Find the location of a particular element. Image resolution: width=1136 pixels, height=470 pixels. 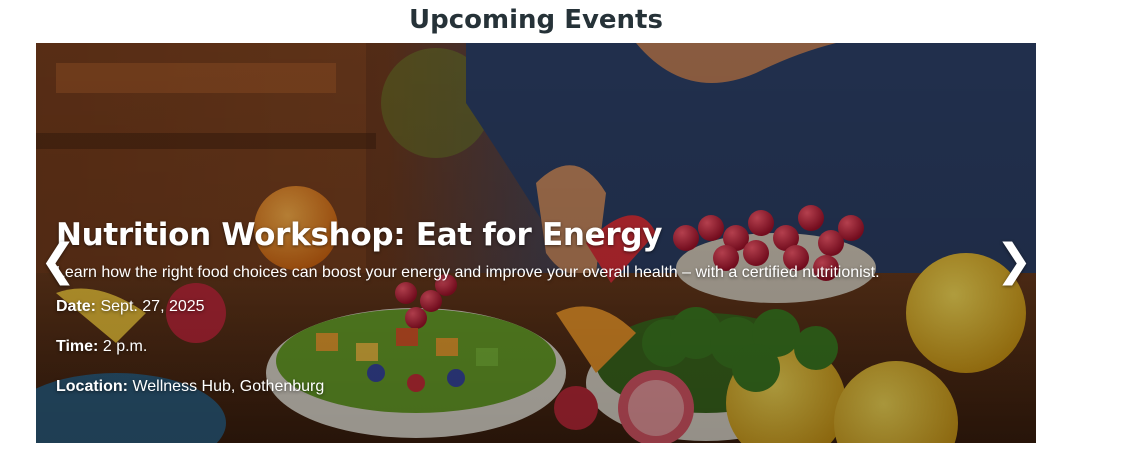

event-time-value: 2 p.m. is located at coordinates (125, 346).